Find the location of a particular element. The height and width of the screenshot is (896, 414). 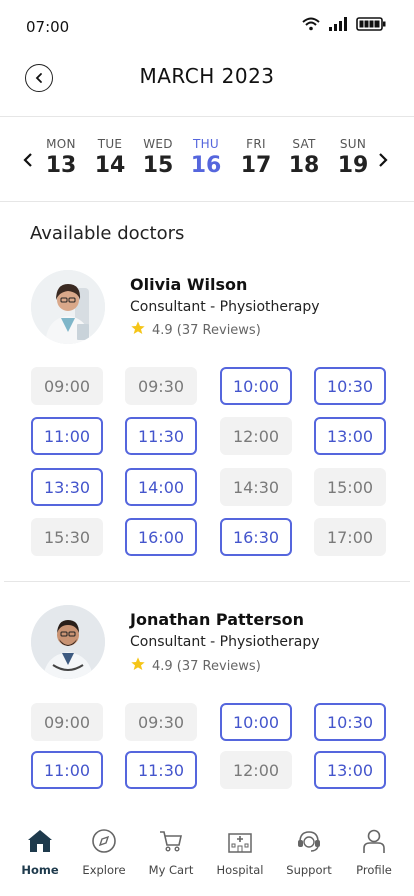

cart-icon is located at coordinates (171, 841).